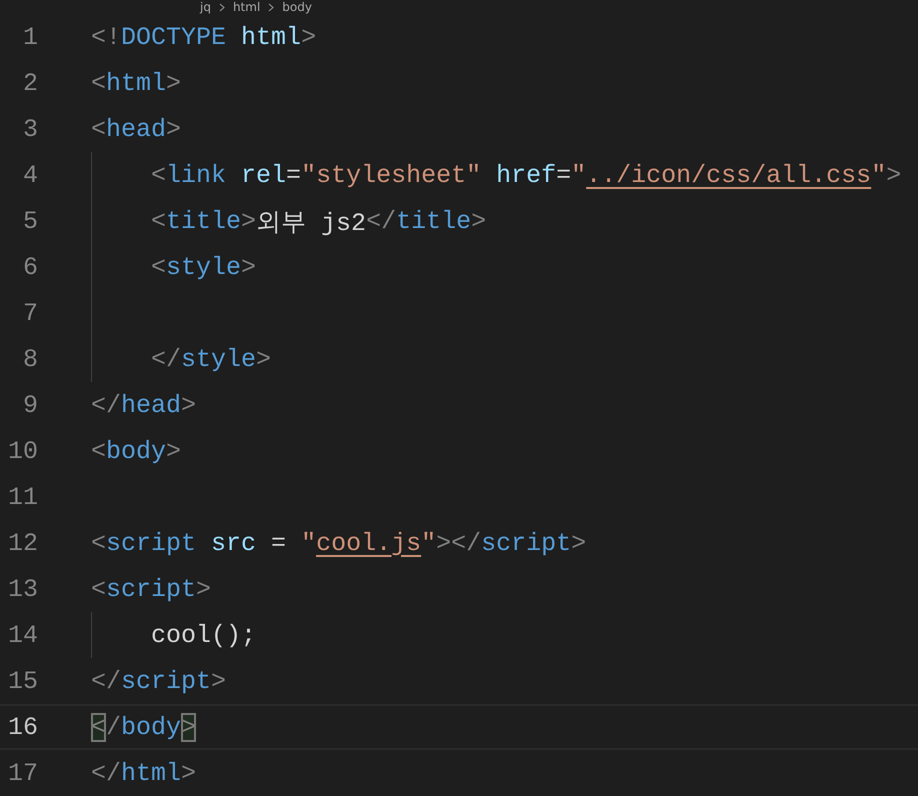  I want to click on code-attribute: src, so click(233, 543).